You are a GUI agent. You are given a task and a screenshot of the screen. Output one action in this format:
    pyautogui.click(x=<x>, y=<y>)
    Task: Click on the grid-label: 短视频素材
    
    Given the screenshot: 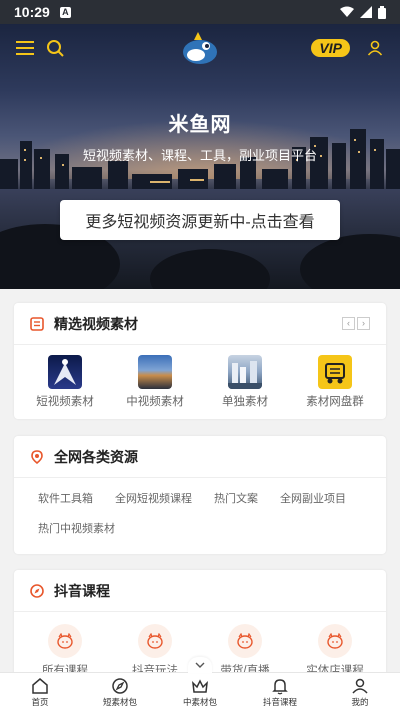 What is the action you would take?
    pyautogui.click(x=65, y=402)
    